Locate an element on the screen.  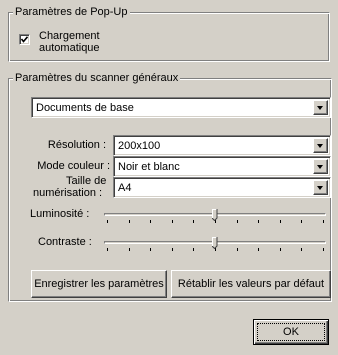
scanner-settings-legend: Paramètres du scanner généraux is located at coordinates (97, 78).